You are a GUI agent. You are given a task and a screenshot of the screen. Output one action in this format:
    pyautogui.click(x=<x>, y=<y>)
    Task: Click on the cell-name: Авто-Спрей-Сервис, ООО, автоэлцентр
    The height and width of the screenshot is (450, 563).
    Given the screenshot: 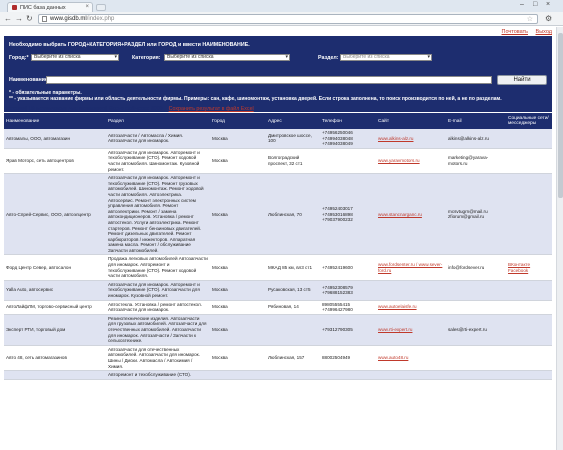 What is the action you would take?
    pyautogui.click(x=55, y=214)
    